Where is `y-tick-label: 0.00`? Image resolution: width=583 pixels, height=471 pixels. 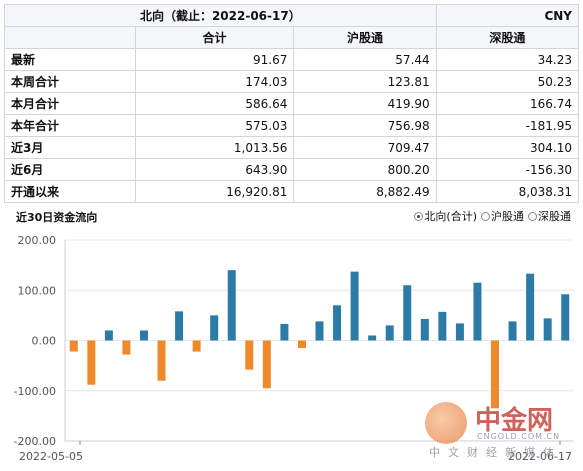 y-tick-label: 0.00 is located at coordinates (44, 341).